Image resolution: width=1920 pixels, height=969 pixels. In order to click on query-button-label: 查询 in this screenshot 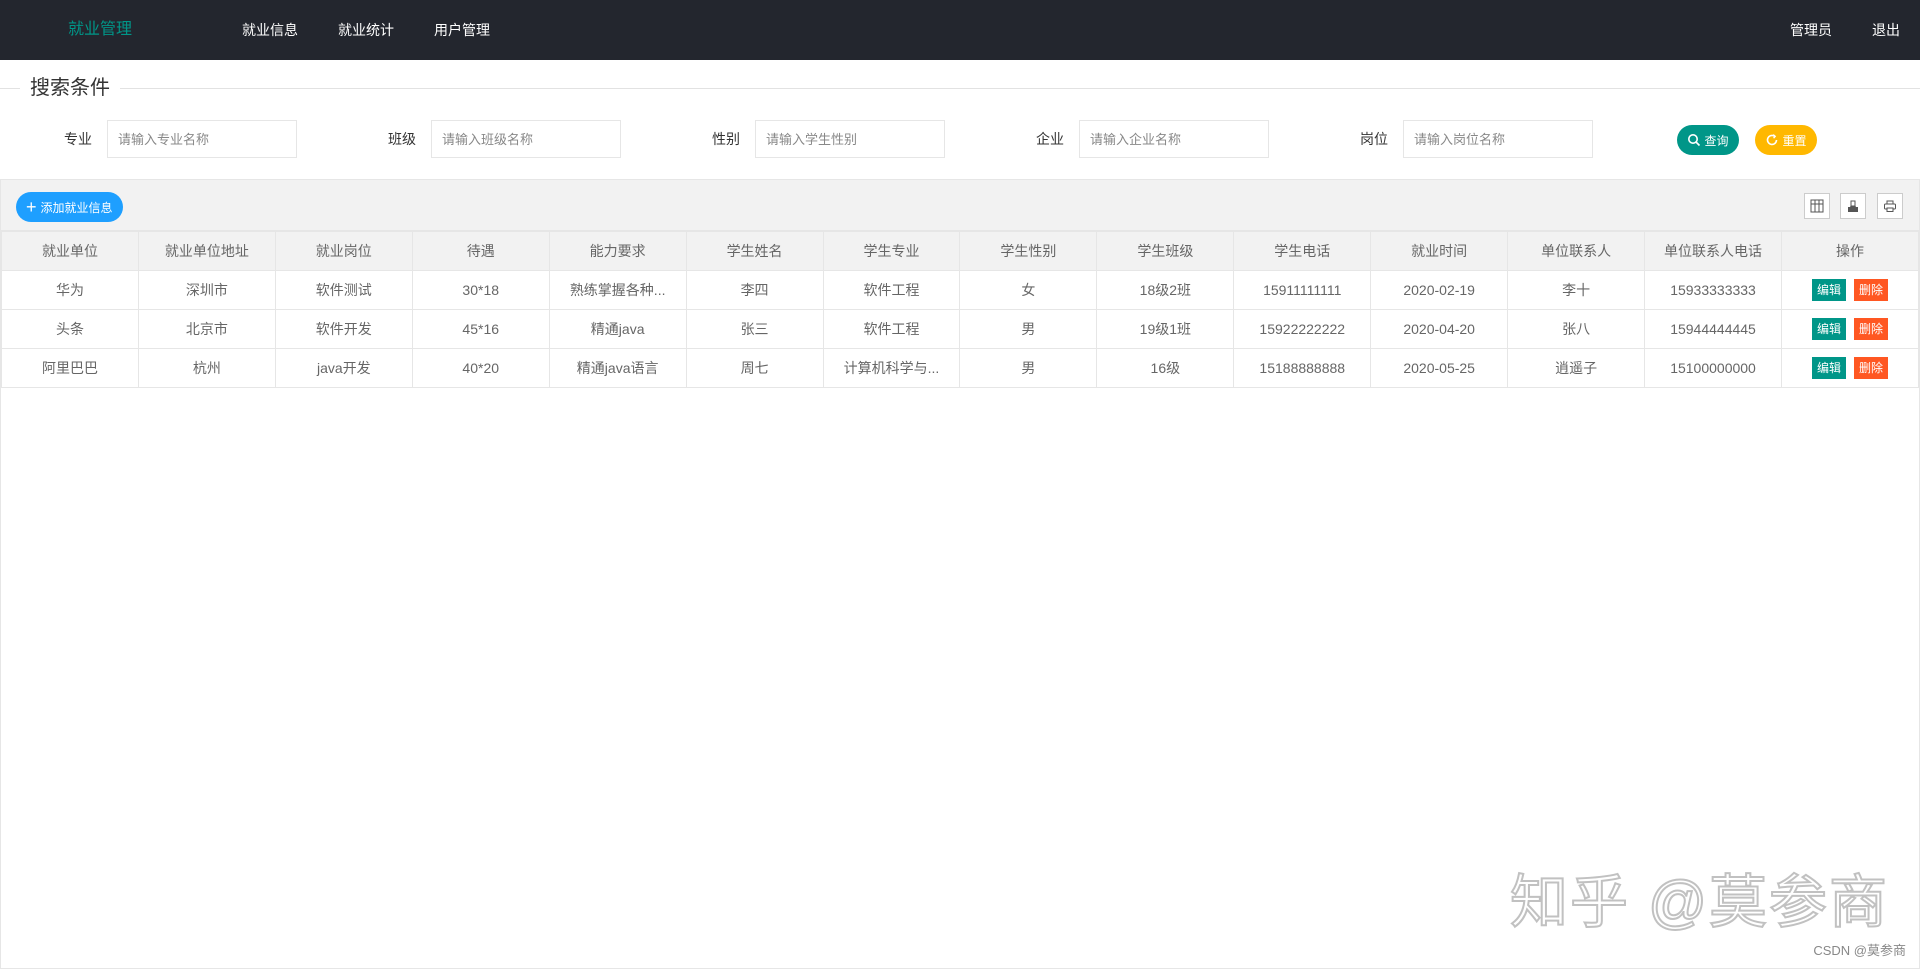, I will do `click(1716, 140)`.